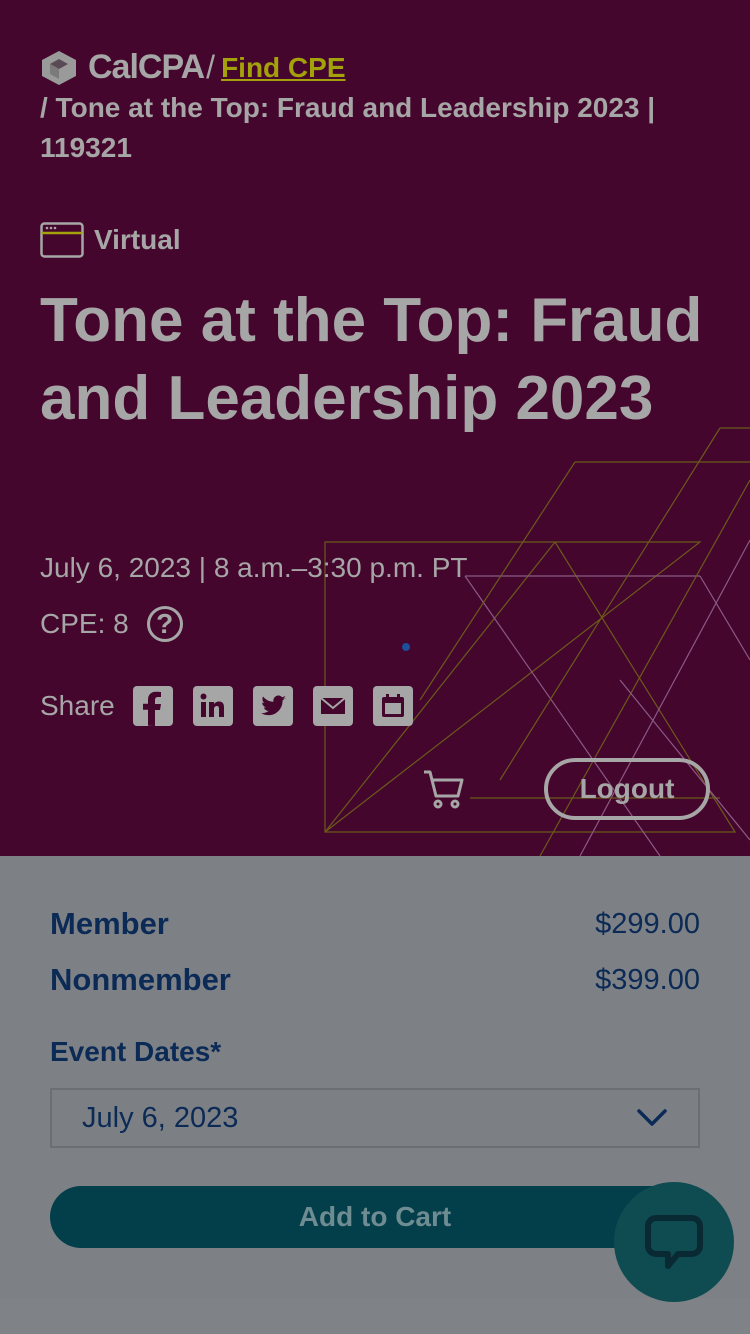 The image size is (750, 1334). What do you see at coordinates (332, 706) in the screenshot?
I see `email-icon` at bounding box center [332, 706].